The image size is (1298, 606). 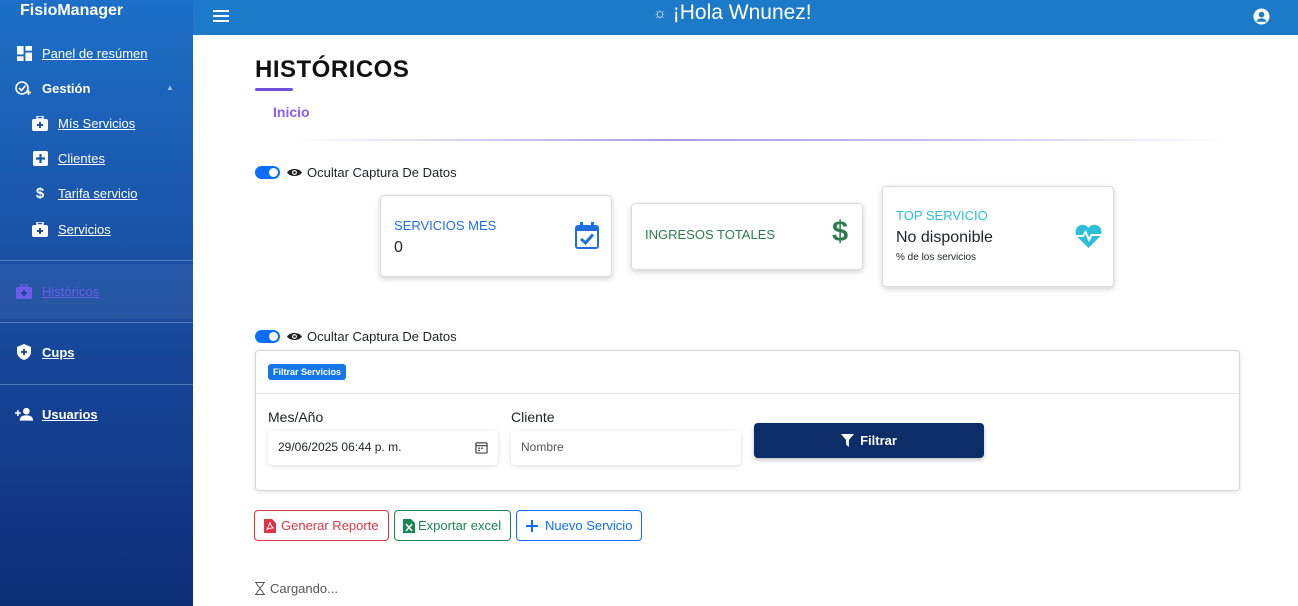 What do you see at coordinates (398, 247) in the screenshot?
I see `card-value: 0` at bounding box center [398, 247].